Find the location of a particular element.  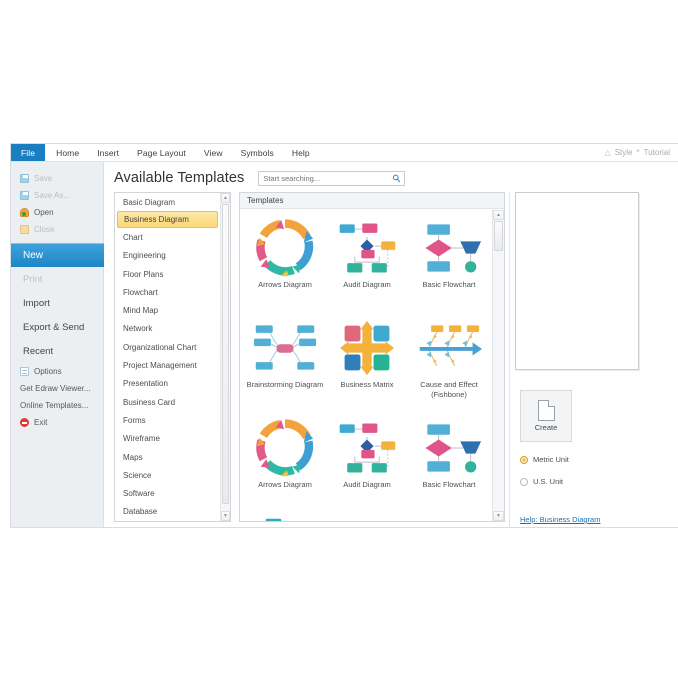

ribbon-tab-insert: Insert is located at coordinates (108, 152).